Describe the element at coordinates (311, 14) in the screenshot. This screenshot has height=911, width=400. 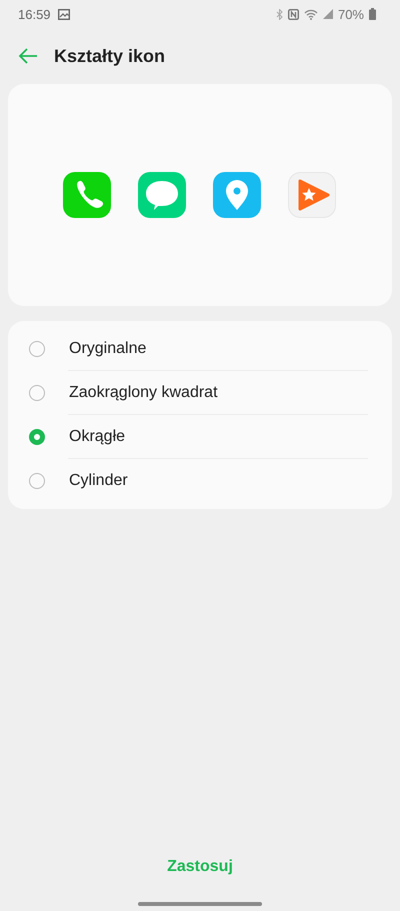
I see `wifi-icon` at that location.